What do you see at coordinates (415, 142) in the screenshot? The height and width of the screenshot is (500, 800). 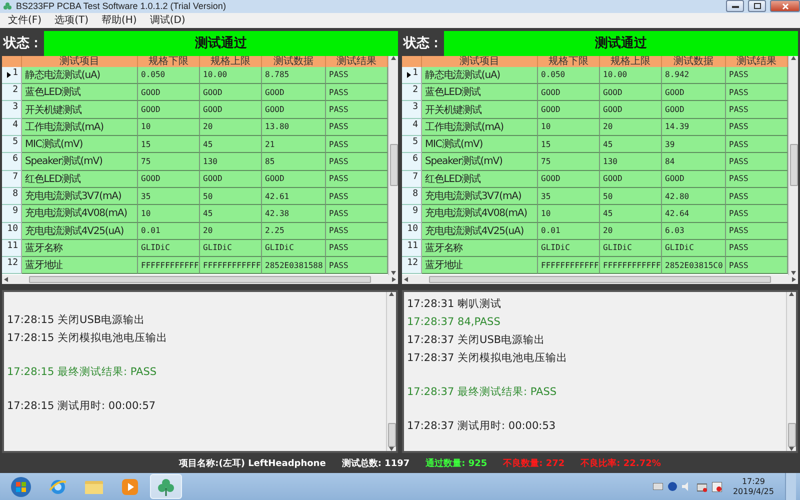 I see `row-index: 5` at bounding box center [415, 142].